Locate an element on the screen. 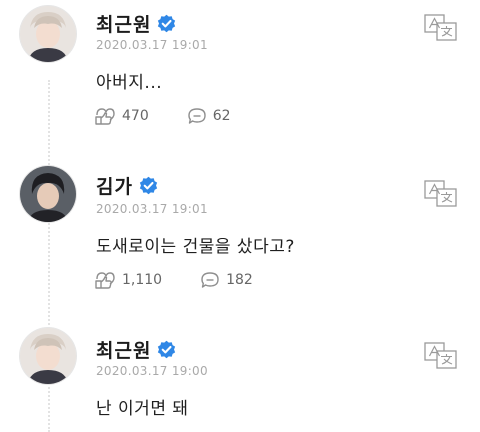 The image size is (480, 432). post-message: 도새로이는 건물을 샀다고? is located at coordinates (195, 247).